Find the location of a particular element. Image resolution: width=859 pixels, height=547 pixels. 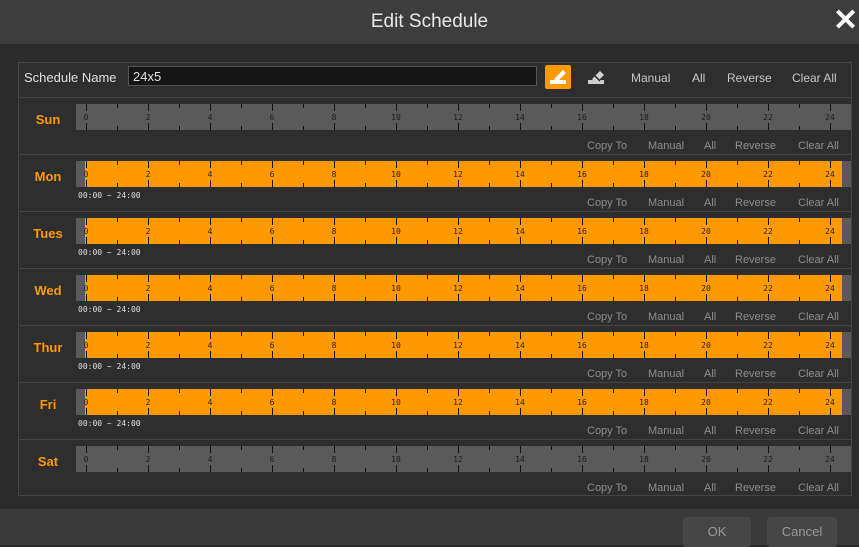

hour-label: 22 is located at coordinates (768, 174).